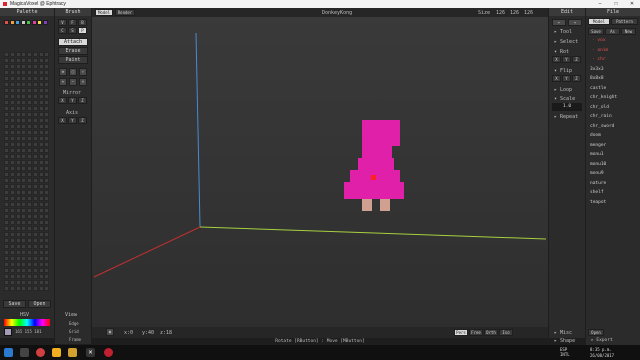  Describe the element at coordinates (82, 30) in the screenshot. I see `brush-mode-p: P` at that location.